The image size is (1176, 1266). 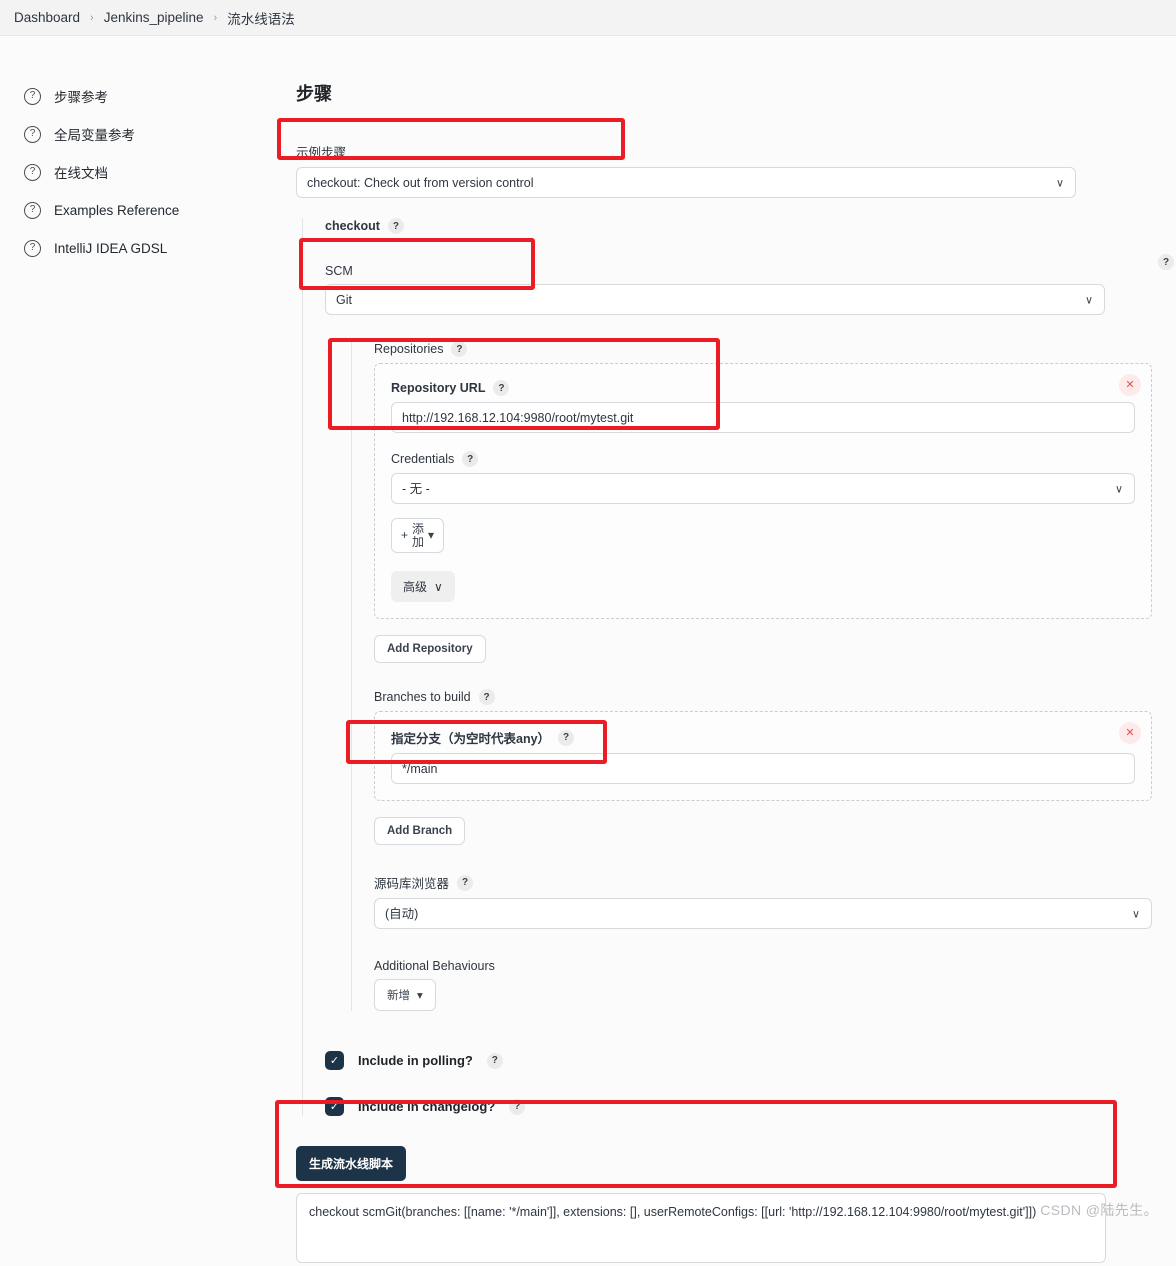 What do you see at coordinates (427, 1107) in the screenshot?
I see `include-in-changelog-label: Include in changelog?` at bounding box center [427, 1107].